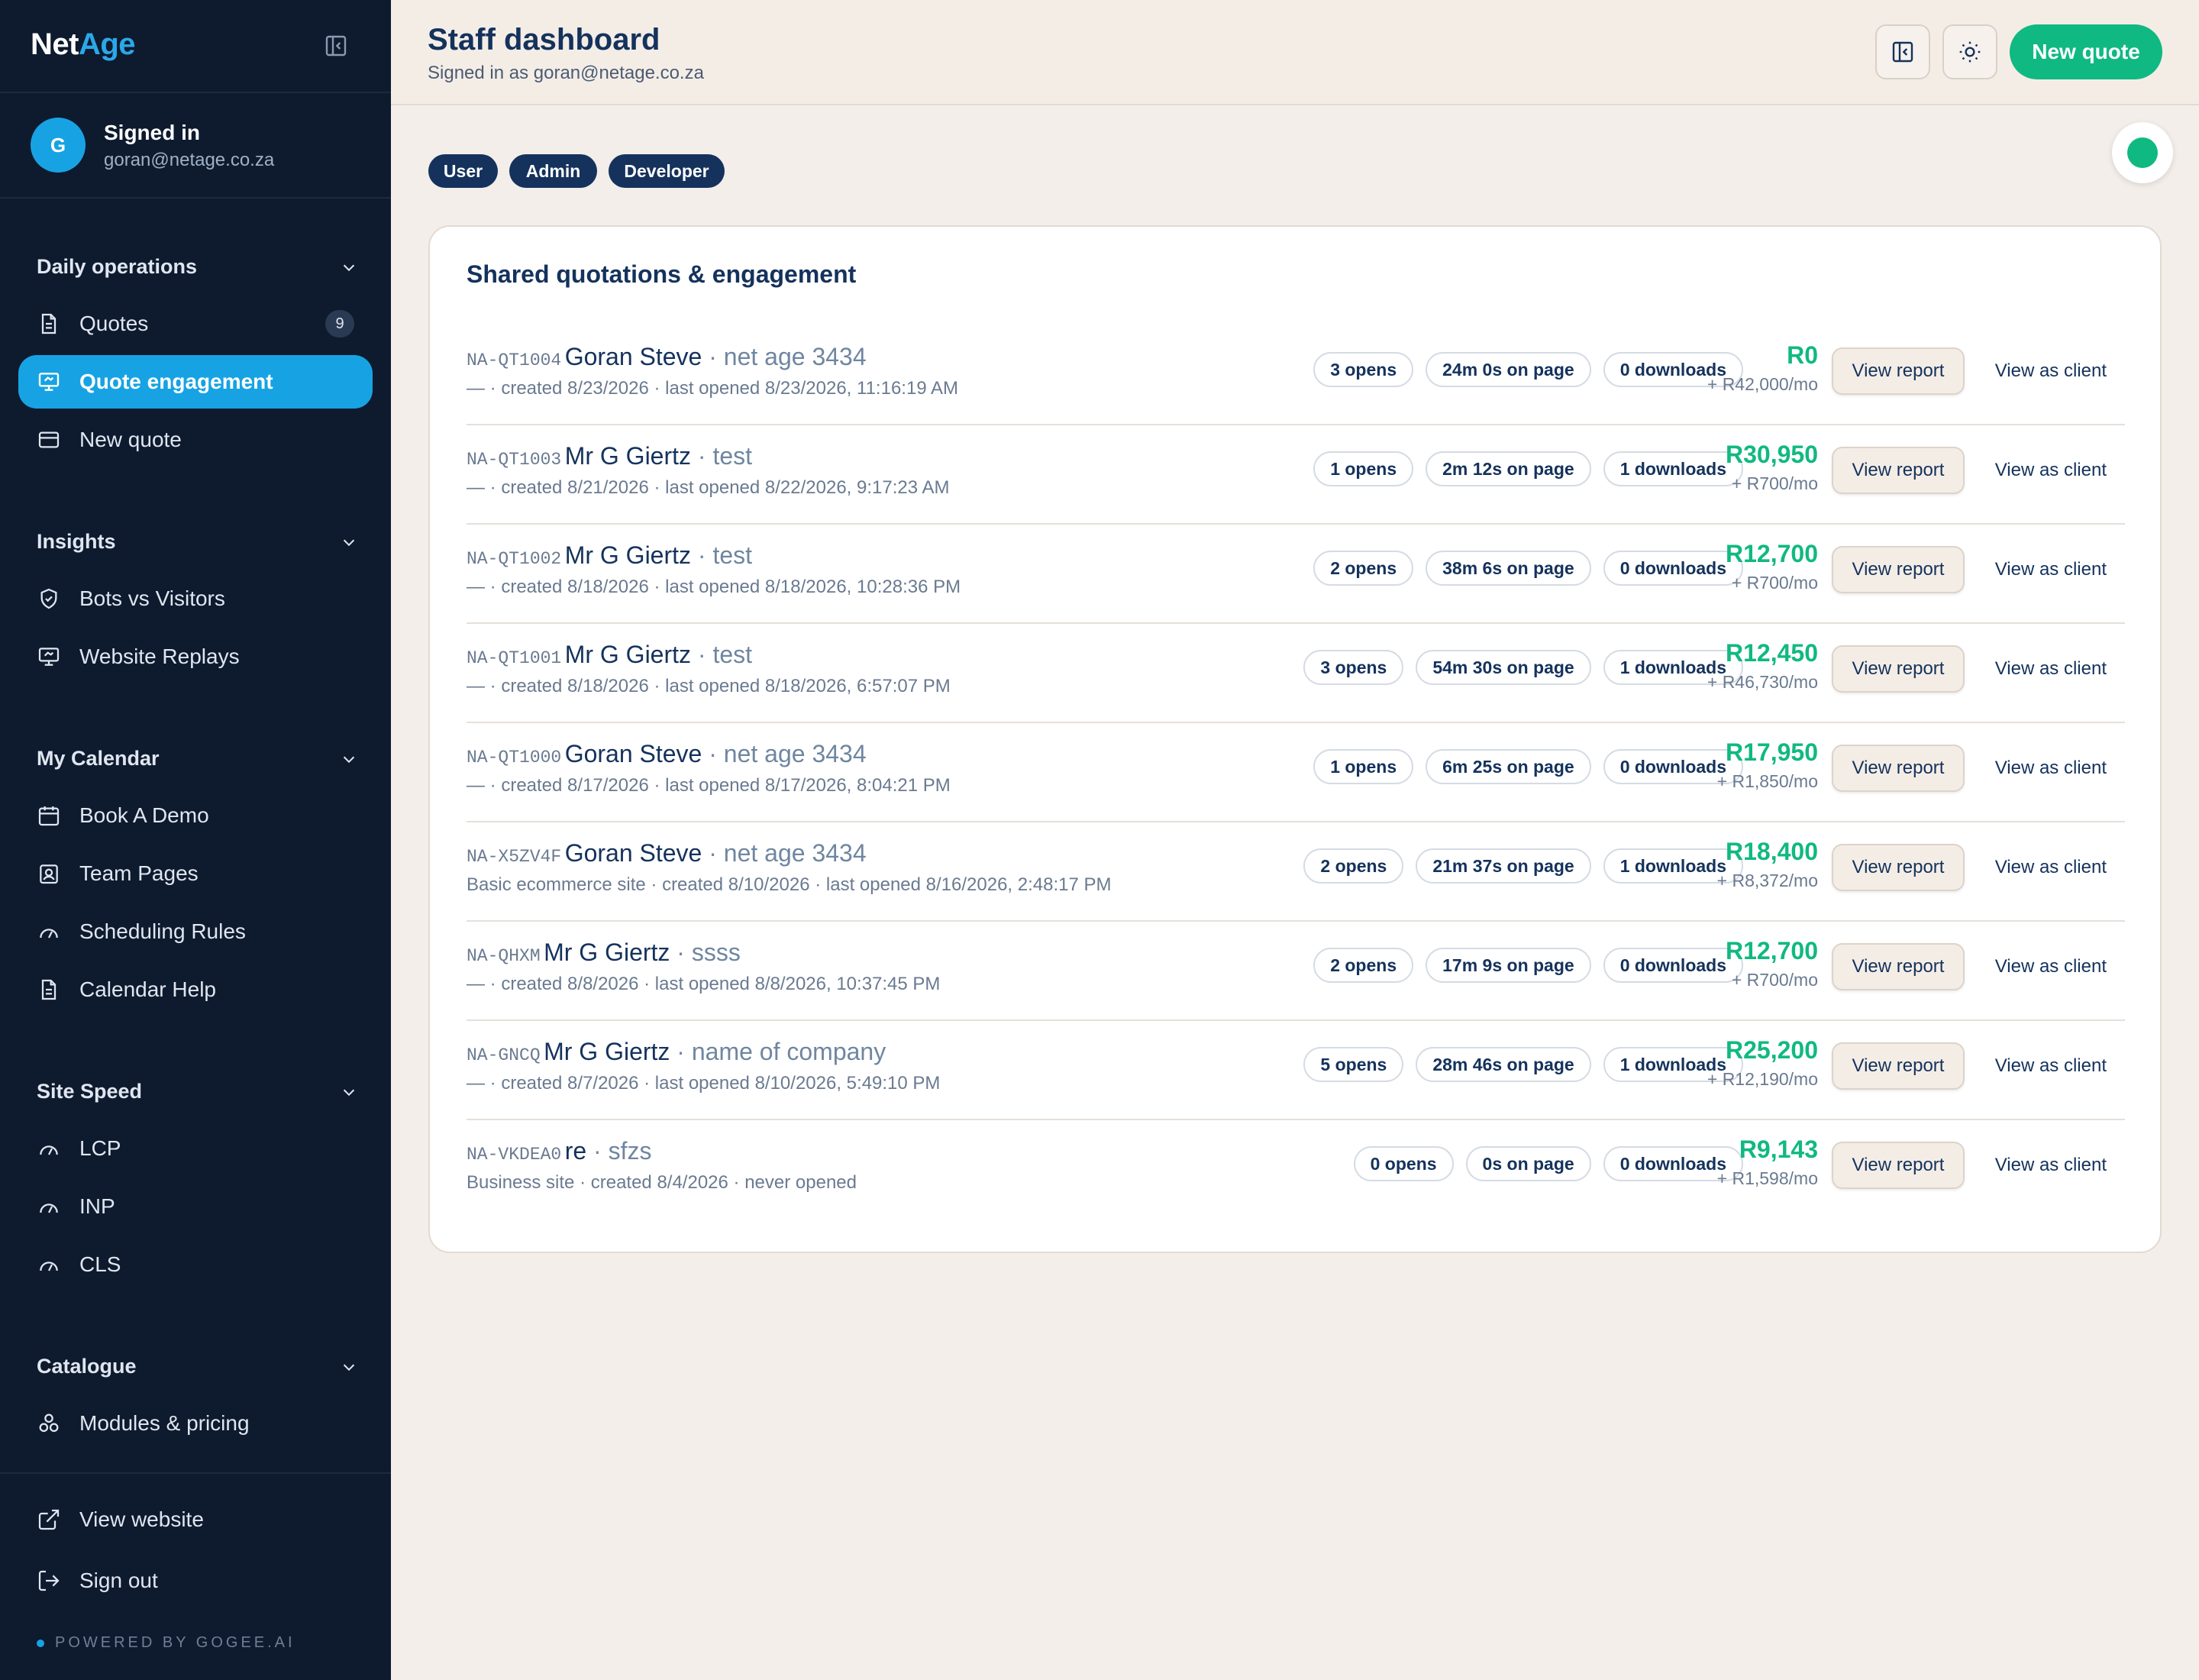 The height and width of the screenshot is (1680, 2199). Describe the element at coordinates (49, 440) in the screenshot. I see `card-icon` at that location.